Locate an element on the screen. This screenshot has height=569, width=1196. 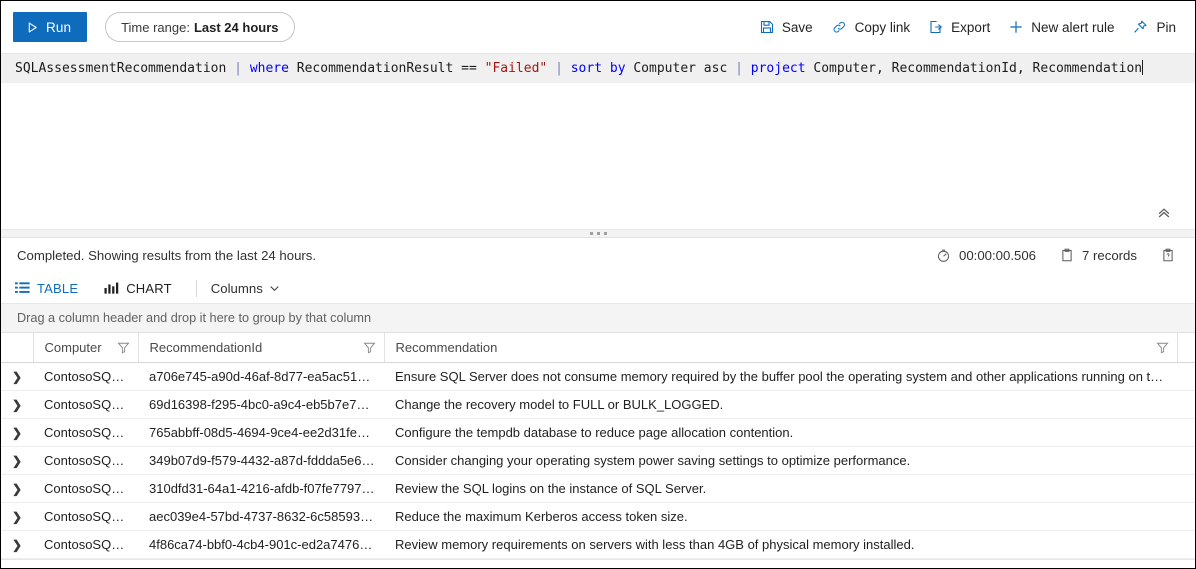
columns-dropdown-label: Columns is located at coordinates (236, 288).